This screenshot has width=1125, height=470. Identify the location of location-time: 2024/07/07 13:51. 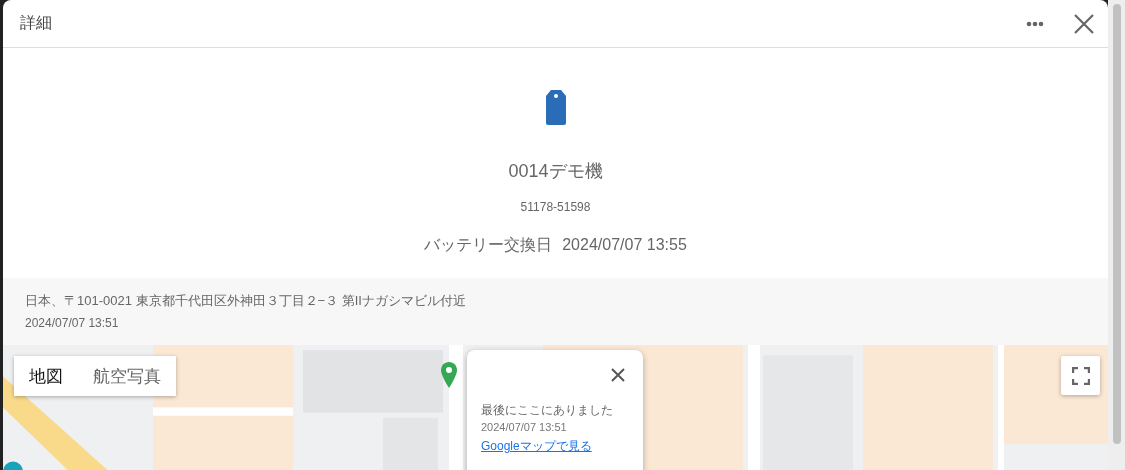
(72, 323).